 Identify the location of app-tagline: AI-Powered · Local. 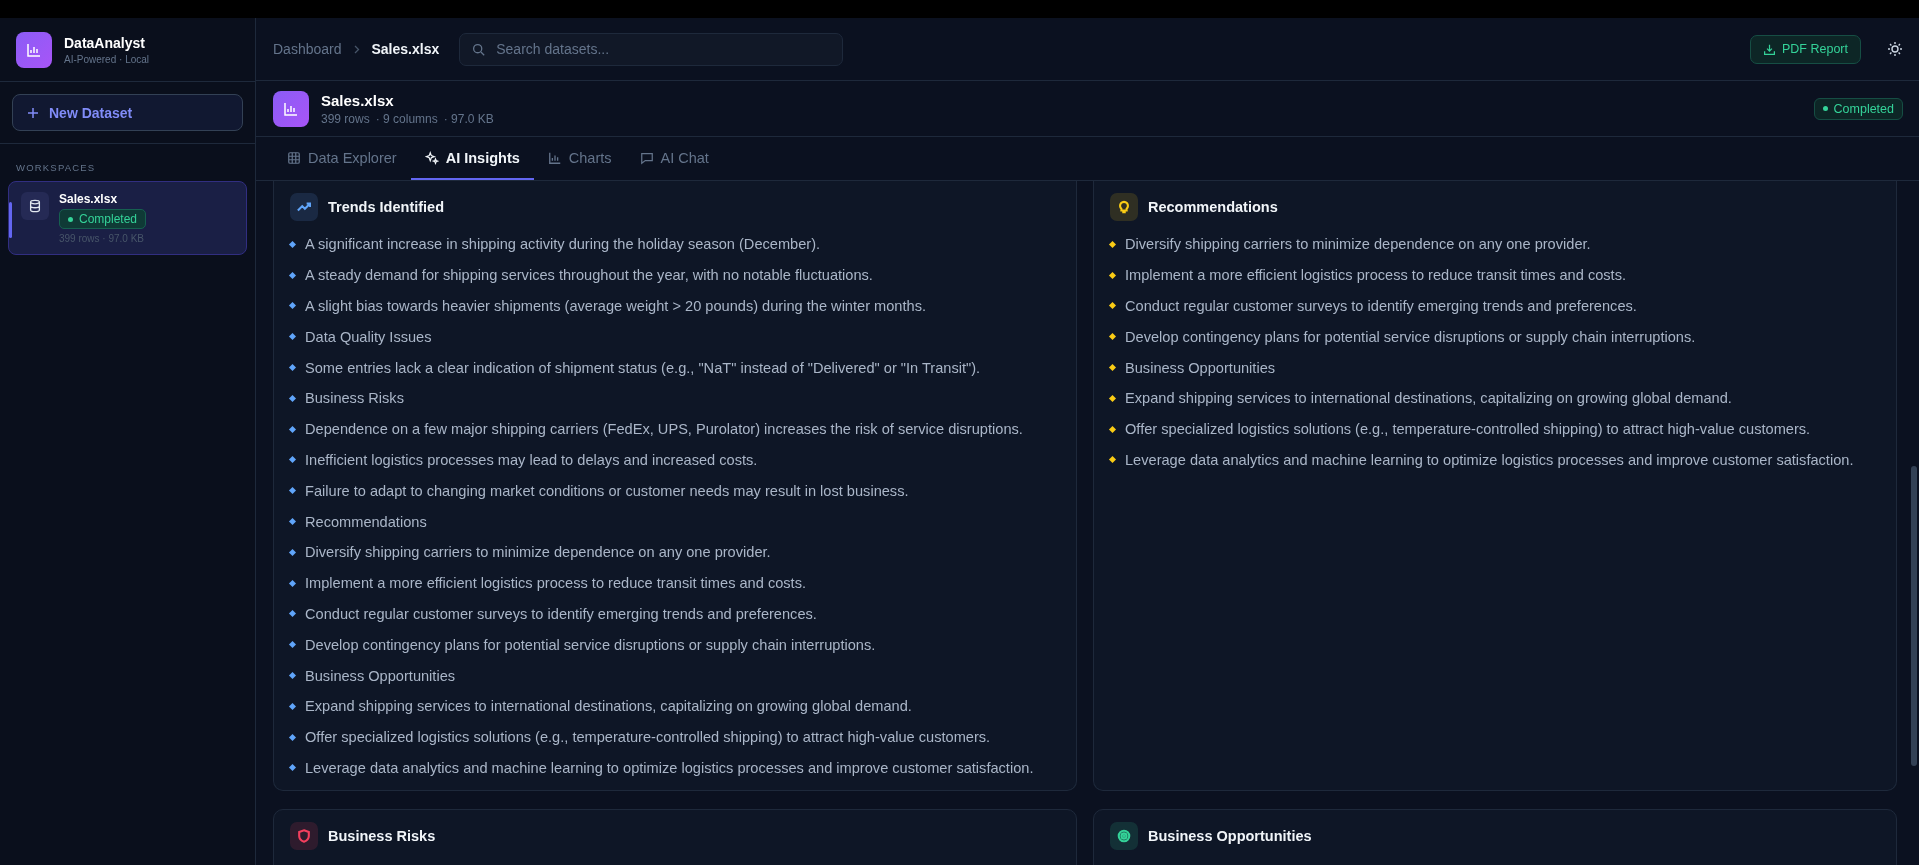
(107, 59).